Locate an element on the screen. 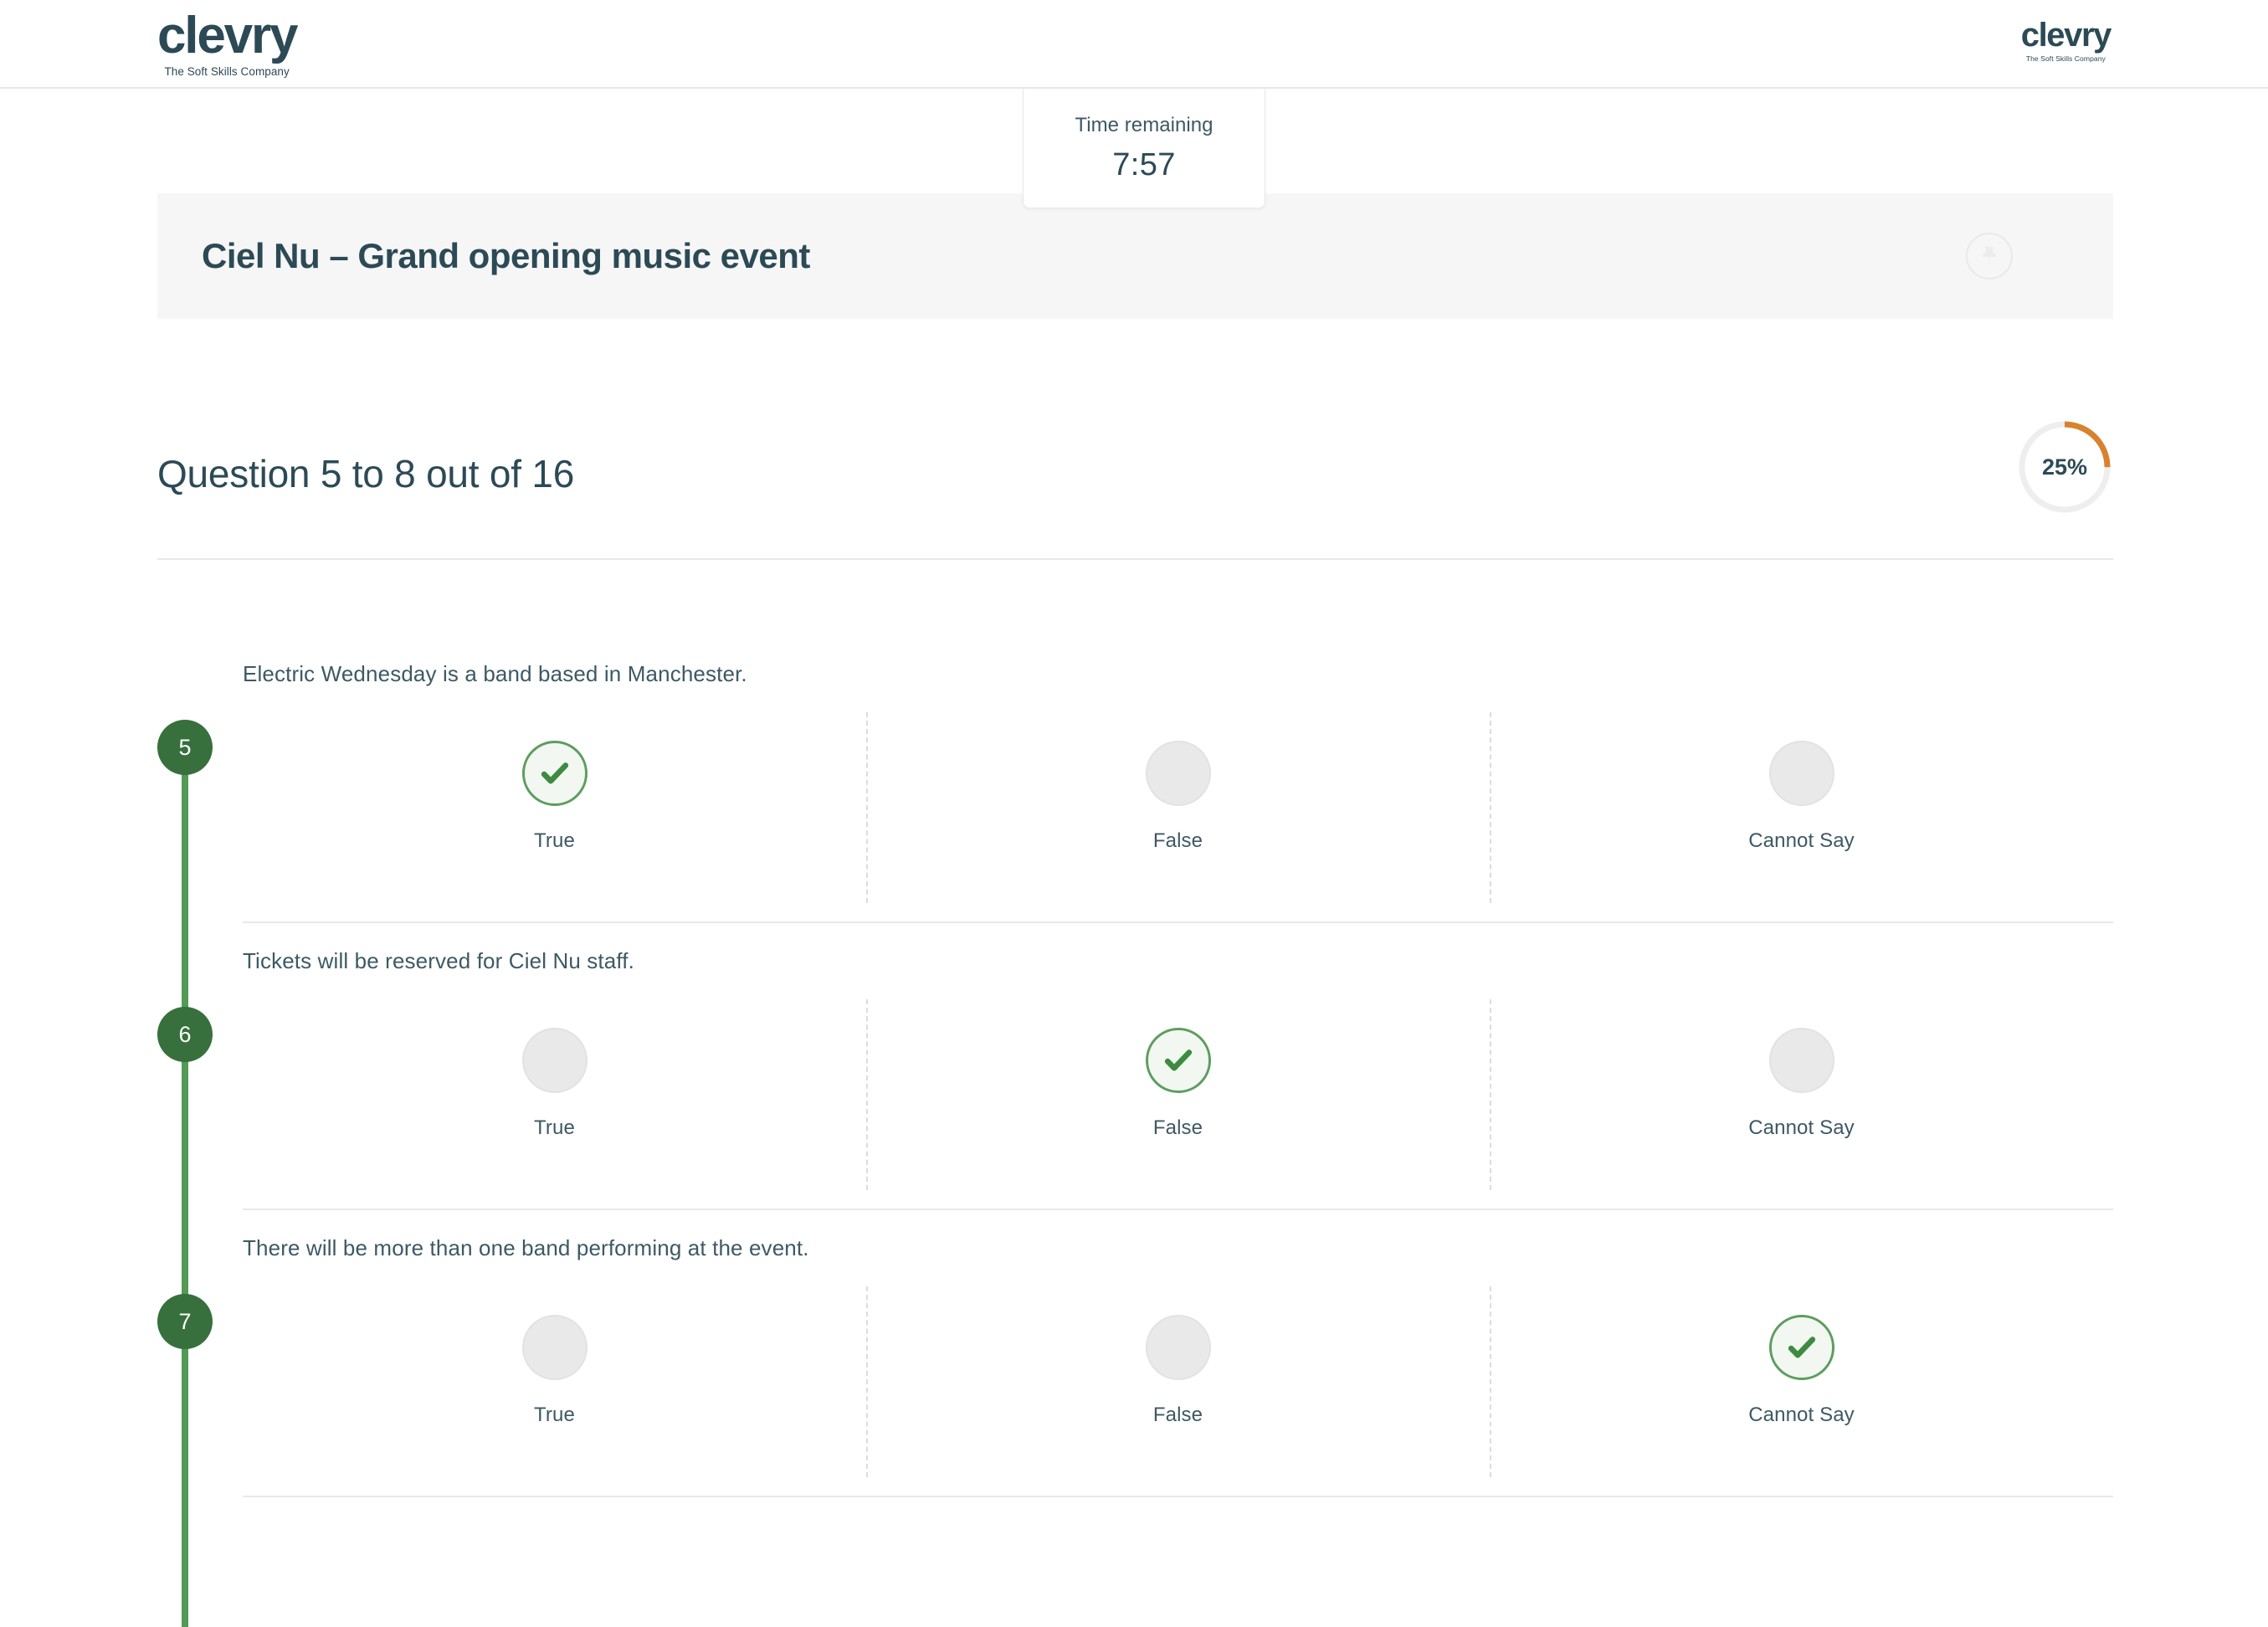 This screenshot has height=1627, width=2268. brand-logo-tagline: The Soft Skills Company is located at coordinates (227, 71).